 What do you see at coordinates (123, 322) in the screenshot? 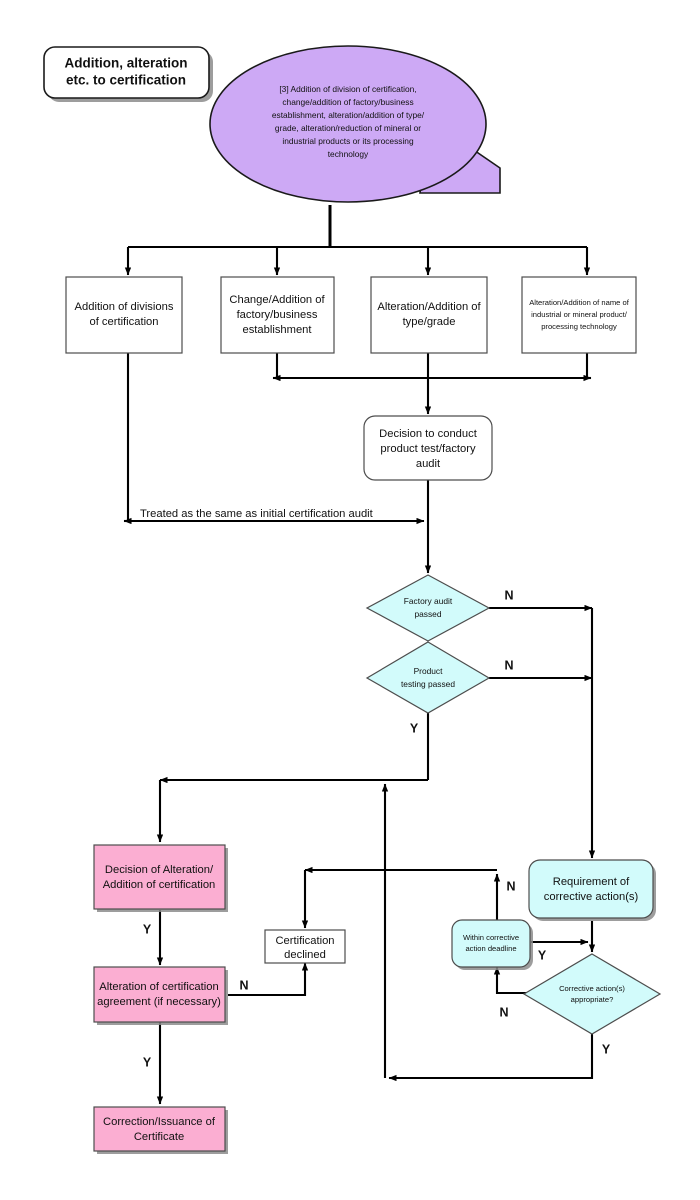
I see `box1-line-2: of certification` at bounding box center [123, 322].